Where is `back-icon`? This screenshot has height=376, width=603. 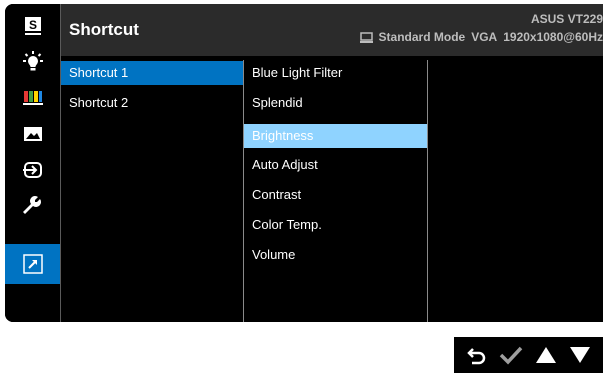
back-icon is located at coordinates (476, 356).